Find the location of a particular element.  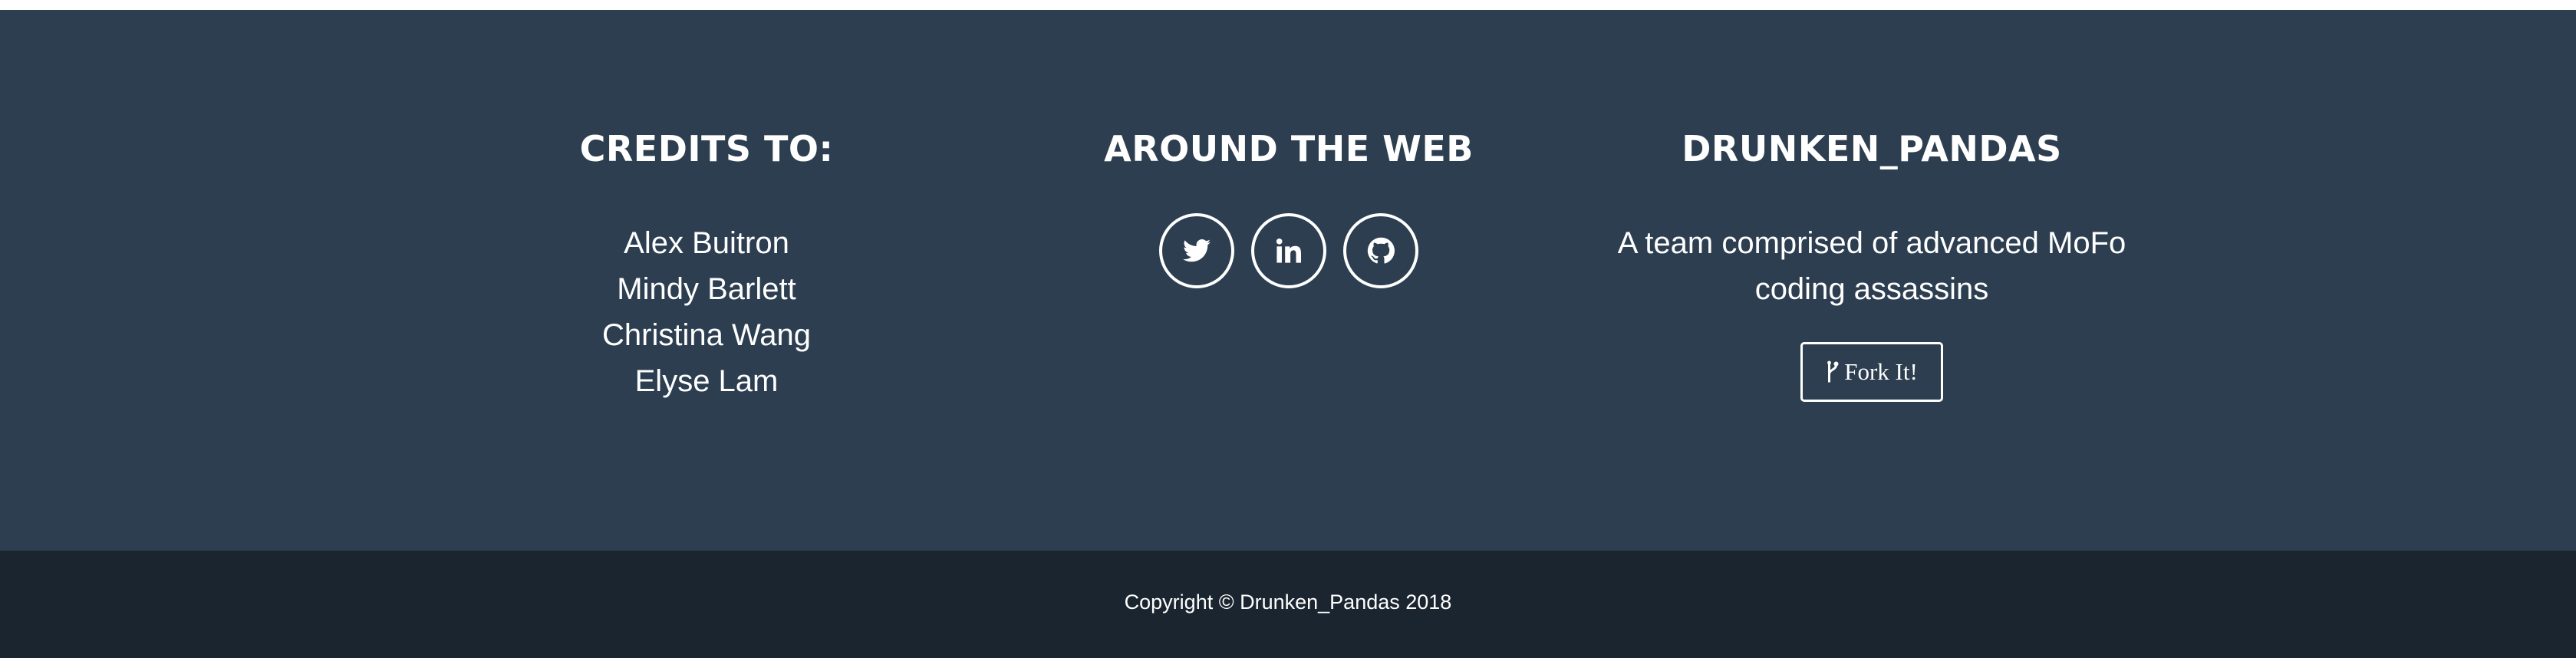

git-fork-icon is located at coordinates (1833, 371).